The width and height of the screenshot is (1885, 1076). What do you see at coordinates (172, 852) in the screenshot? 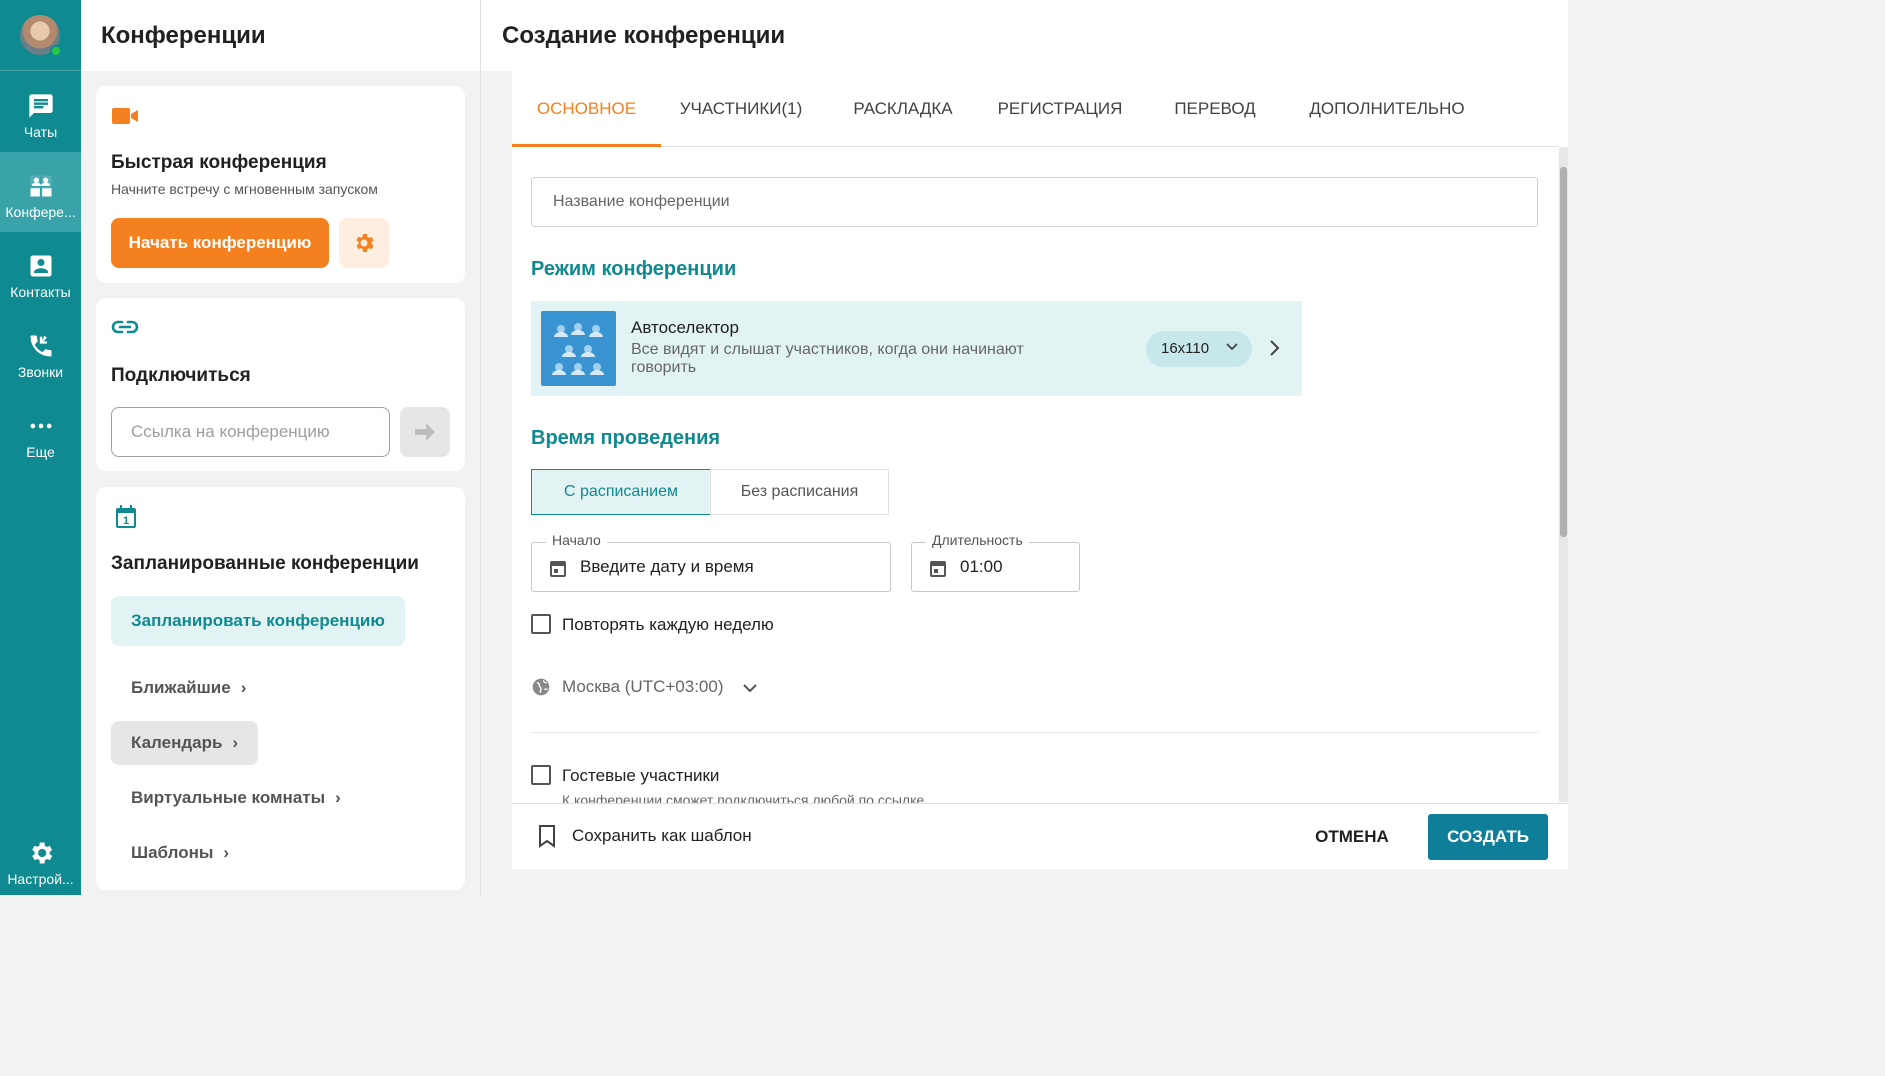
I see `templates-link-label: Шаблоны` at bounding box center [172, 852].